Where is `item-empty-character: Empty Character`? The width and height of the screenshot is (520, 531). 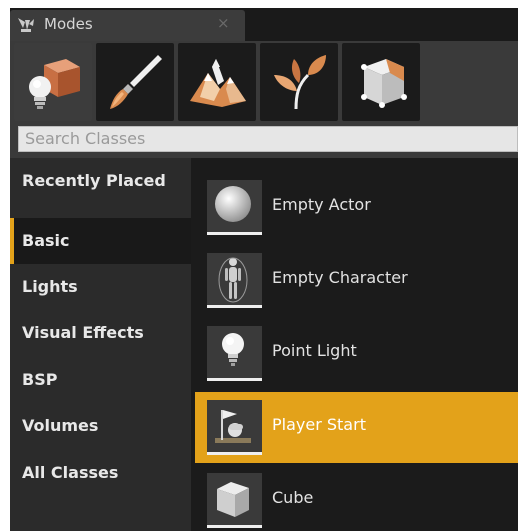
item-empty-character: Empty Character is located at coordinates (356, 280).